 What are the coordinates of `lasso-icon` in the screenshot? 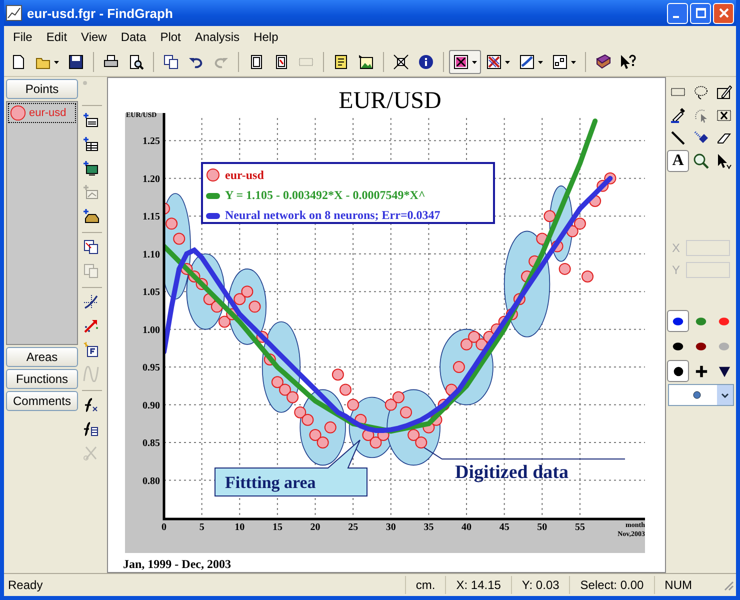 It's located at (701, 92).